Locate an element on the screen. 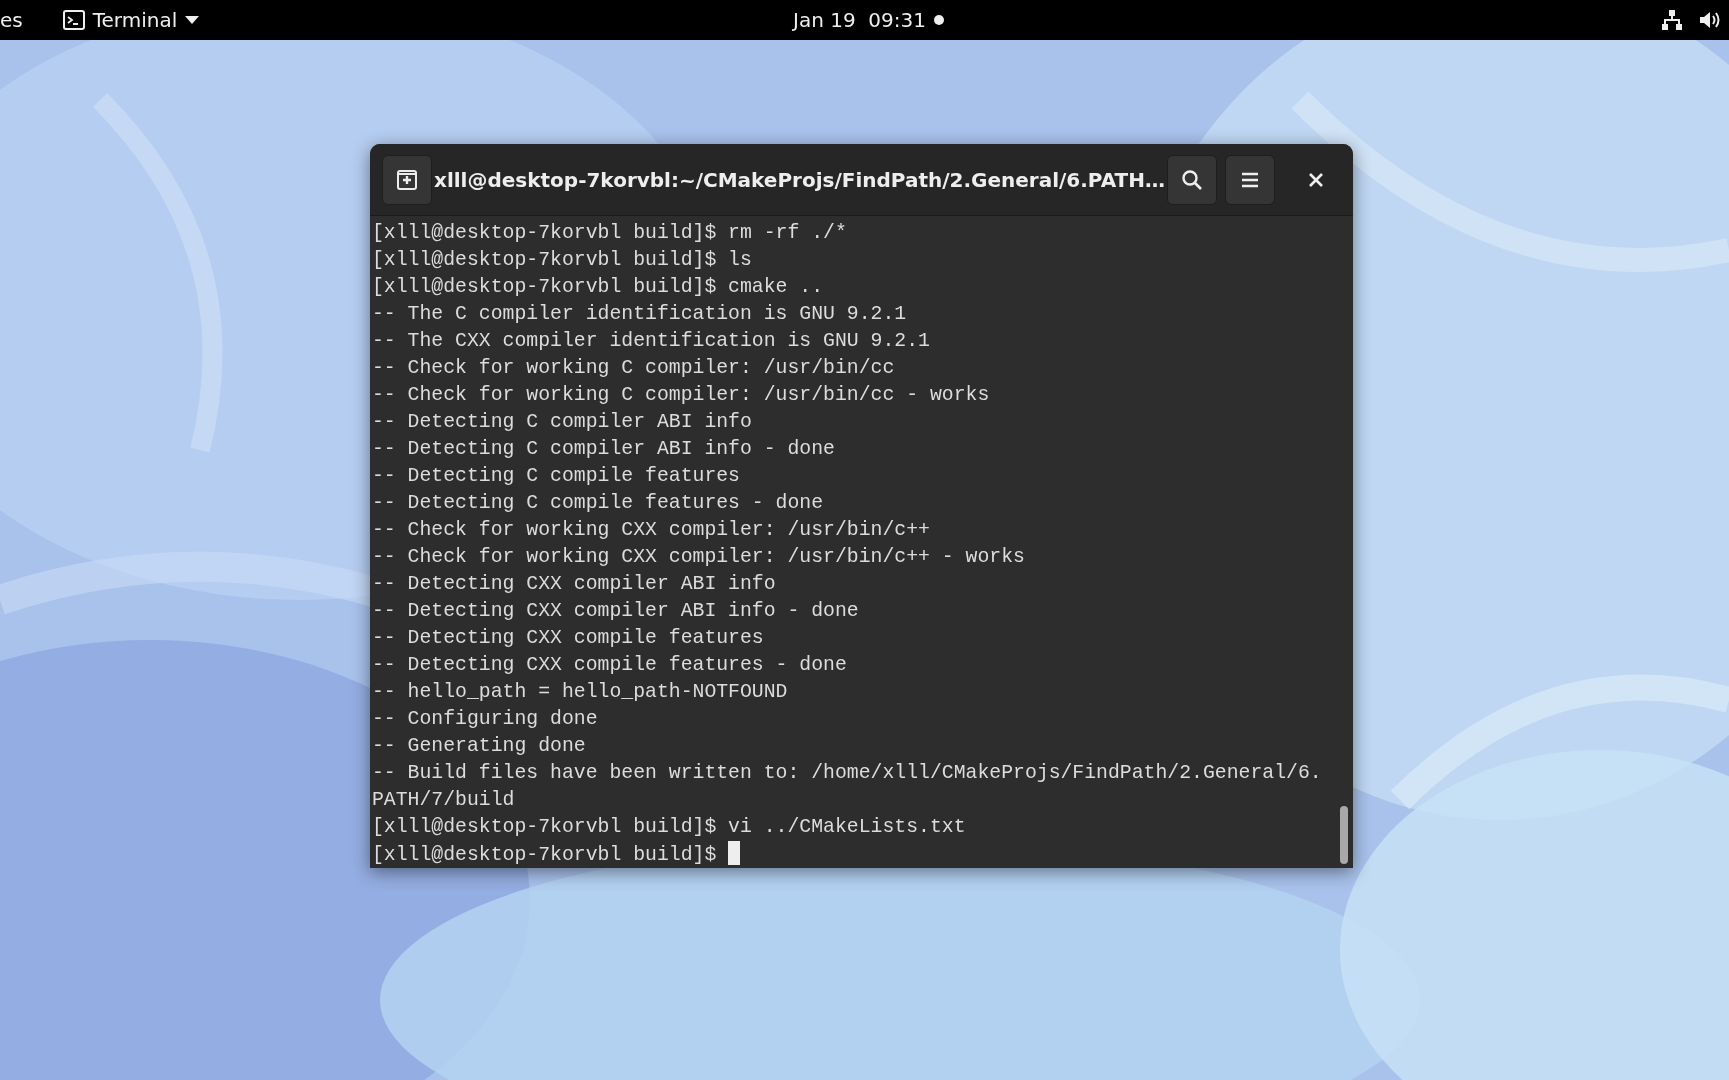 The image size is (1729, 1080). activities-button: es is located at coordinates (11, 20).